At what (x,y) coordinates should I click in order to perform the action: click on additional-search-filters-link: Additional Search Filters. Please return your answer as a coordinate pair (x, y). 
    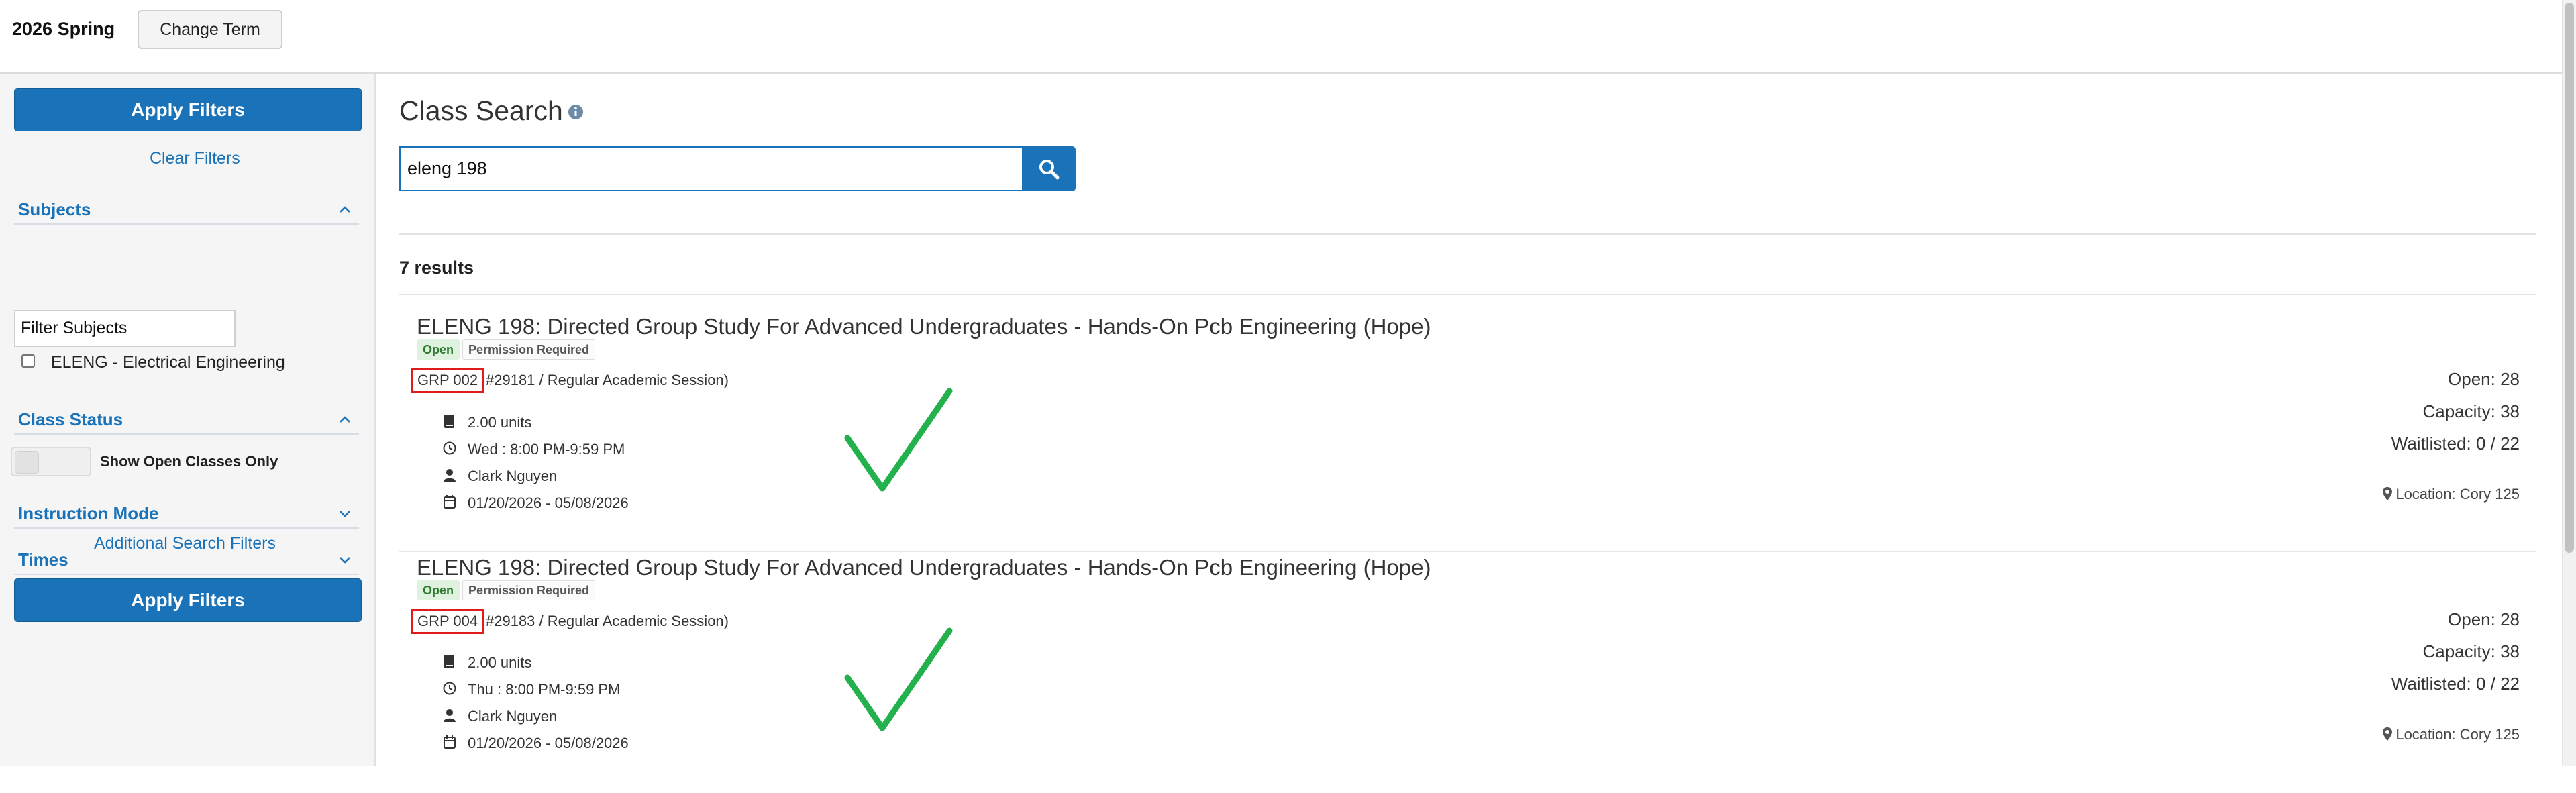
    Looking at the image, I should click on (185, 543).